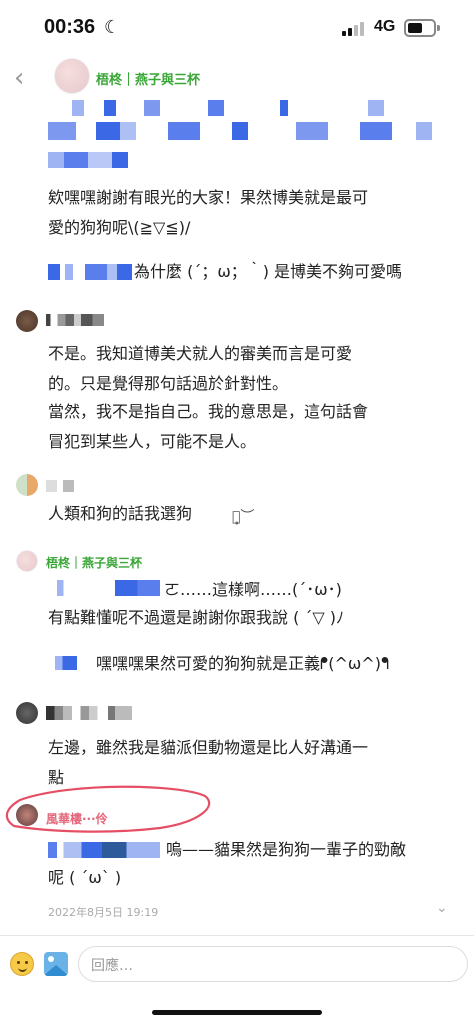 Image resolution: width=474 pixels, height=1024 pixels. What do you see at coordinates (208, 747) in the screenshot?
I see `message-text: 左邊，雖然我是貓派但動物還是比人好溝通一` at bounding box center [208, 747].